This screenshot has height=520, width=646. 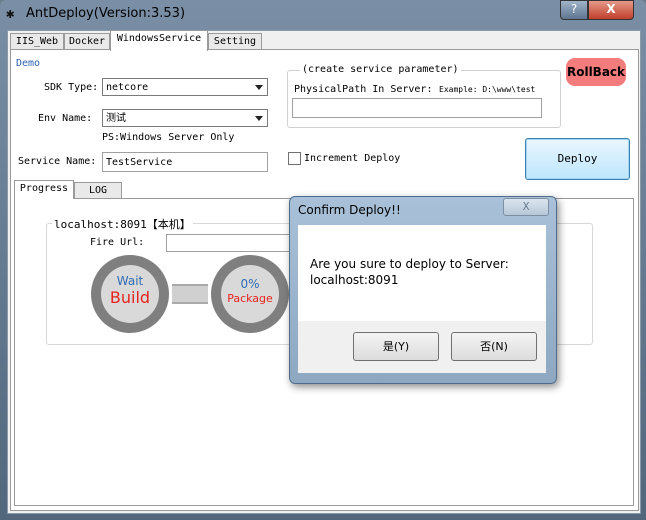 I want to click on rollback-button: RollBack, so click(x=596, y=72).